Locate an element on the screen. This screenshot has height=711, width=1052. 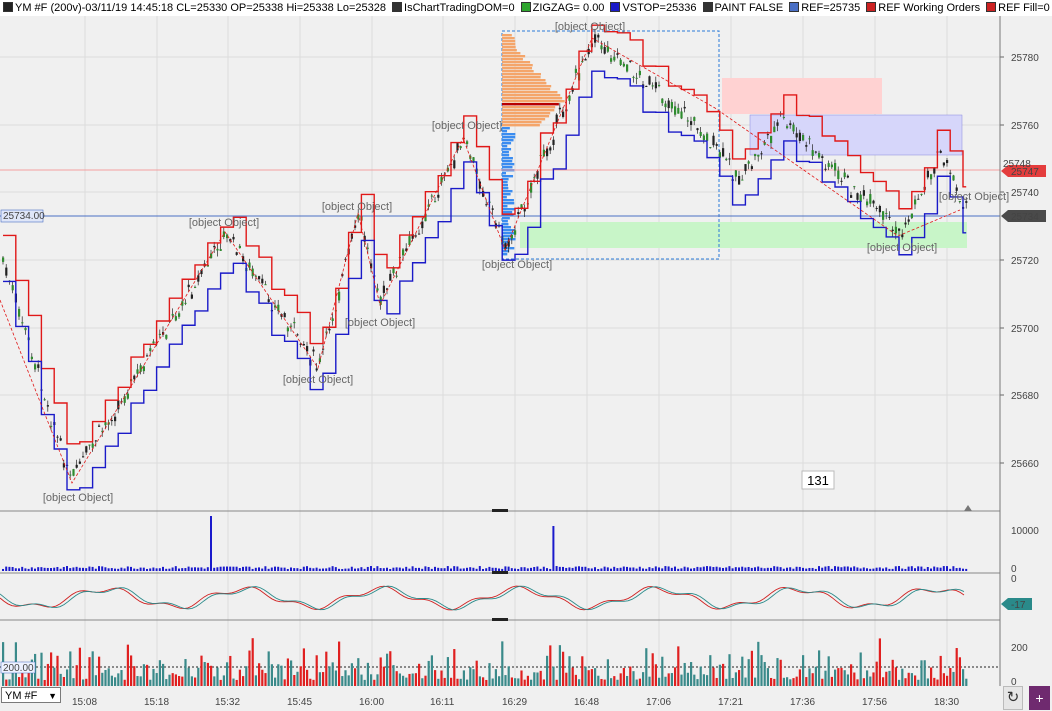
symbol-selector: YM #F▼ is located at coordinates (31, 695).